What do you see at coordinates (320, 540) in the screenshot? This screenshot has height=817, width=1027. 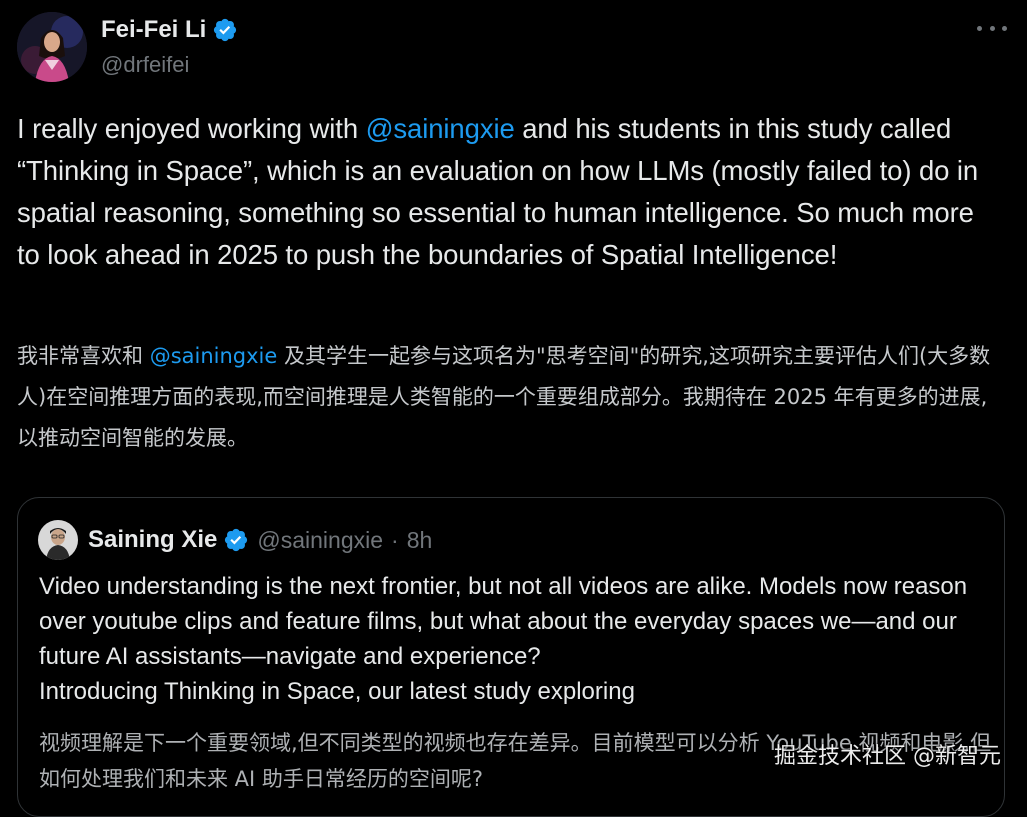 I see `quoted-author-handle: @sainingxie` at bounding box center [320, 540].